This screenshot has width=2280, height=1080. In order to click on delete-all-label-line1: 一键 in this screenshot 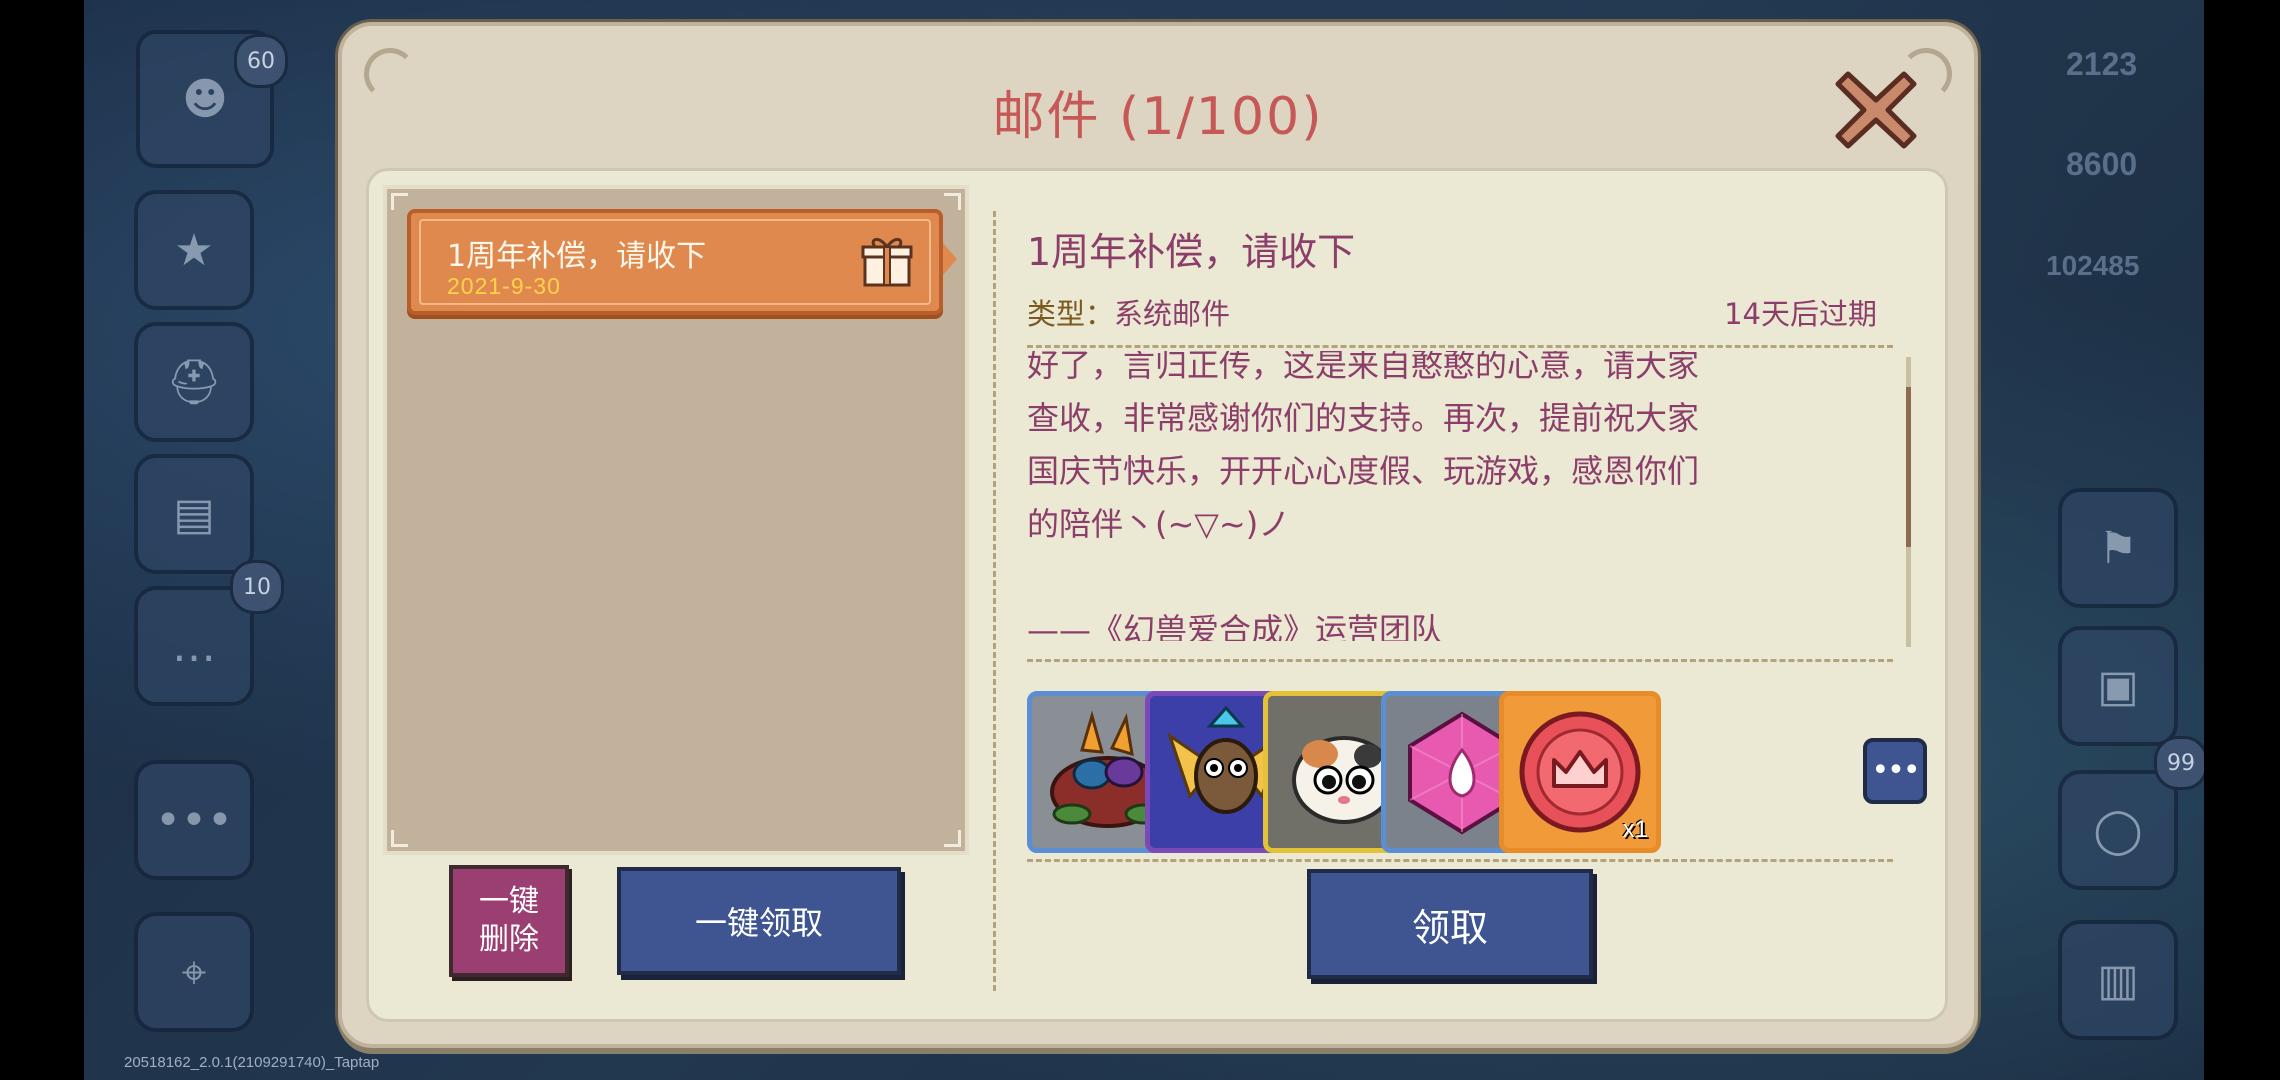, I will do `click(509, 901)`.